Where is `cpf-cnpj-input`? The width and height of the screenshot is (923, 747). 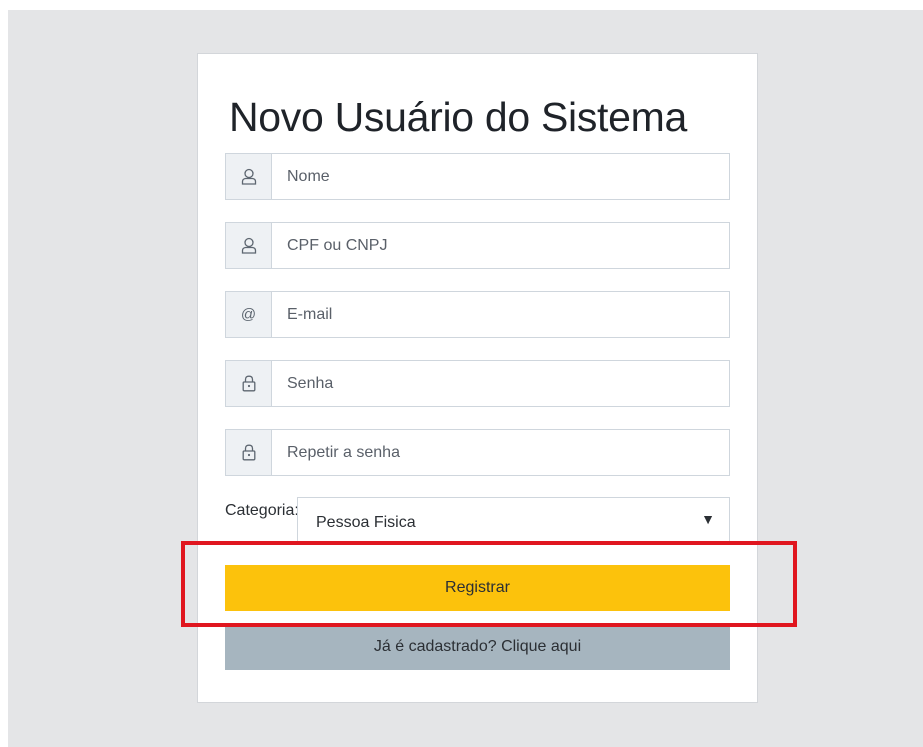 cpf-cnpj-input is located at coordinates (500, 245).